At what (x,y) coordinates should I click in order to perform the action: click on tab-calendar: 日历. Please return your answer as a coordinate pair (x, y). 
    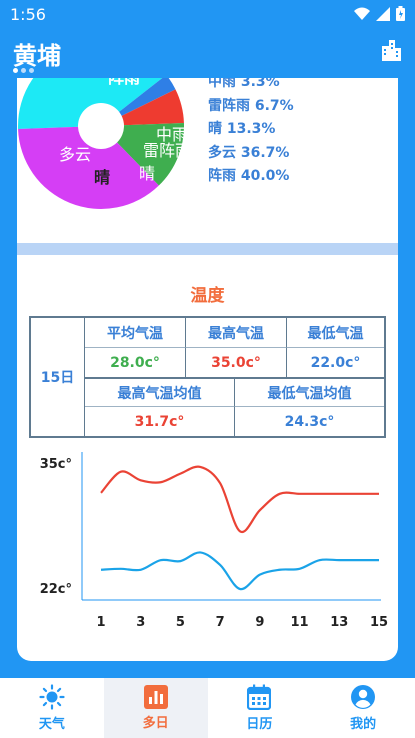
    Looking at the image, I should click on (260, 708).